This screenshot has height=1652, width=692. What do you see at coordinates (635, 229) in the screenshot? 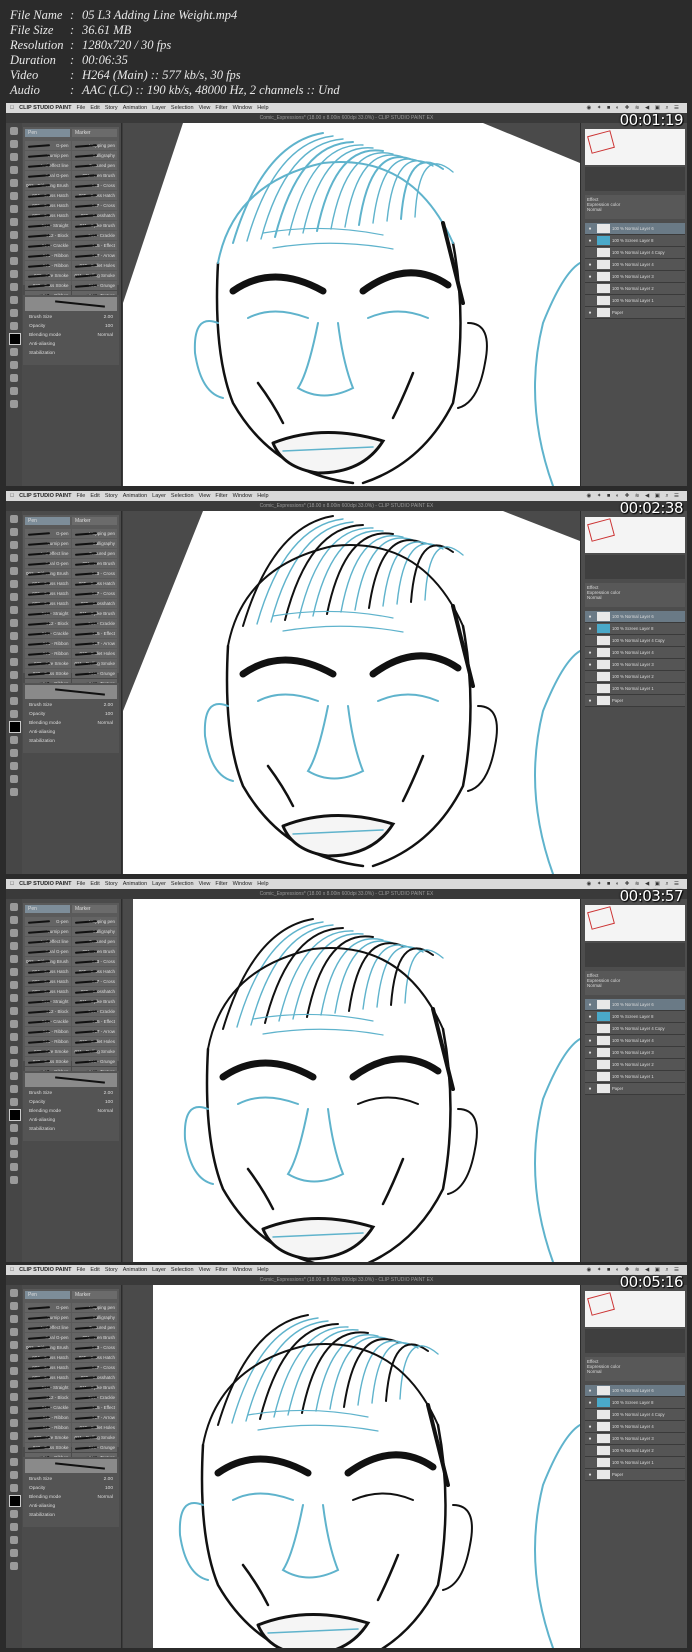
I see `layer-row: ● 100 % Normal Layer 6` at bounding box center [635, 229].